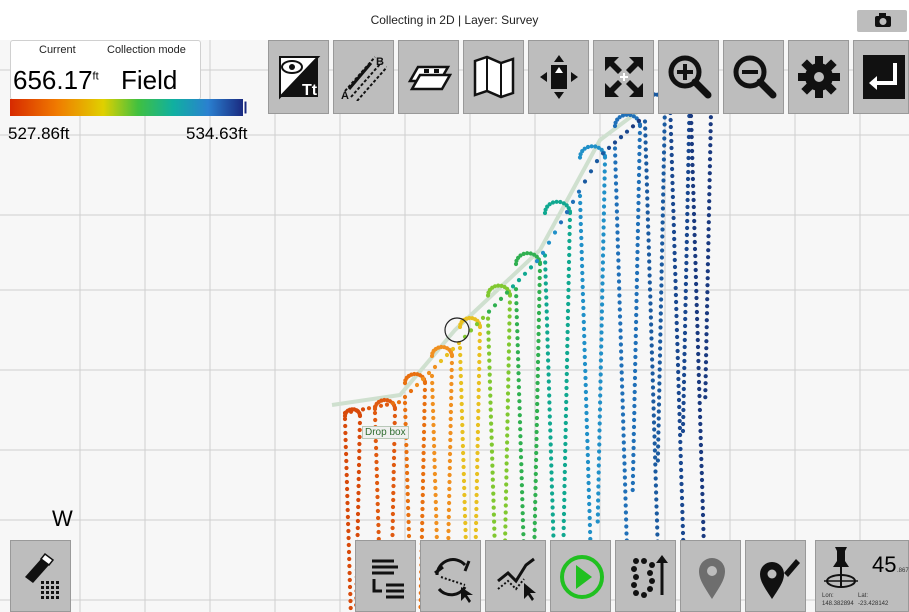  I want to click on ab-line-button: B A, so click(363, 77).